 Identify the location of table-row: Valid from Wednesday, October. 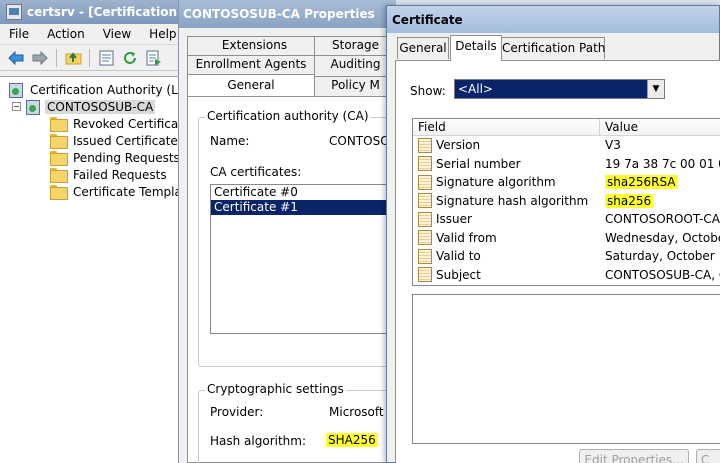
(566, 238).